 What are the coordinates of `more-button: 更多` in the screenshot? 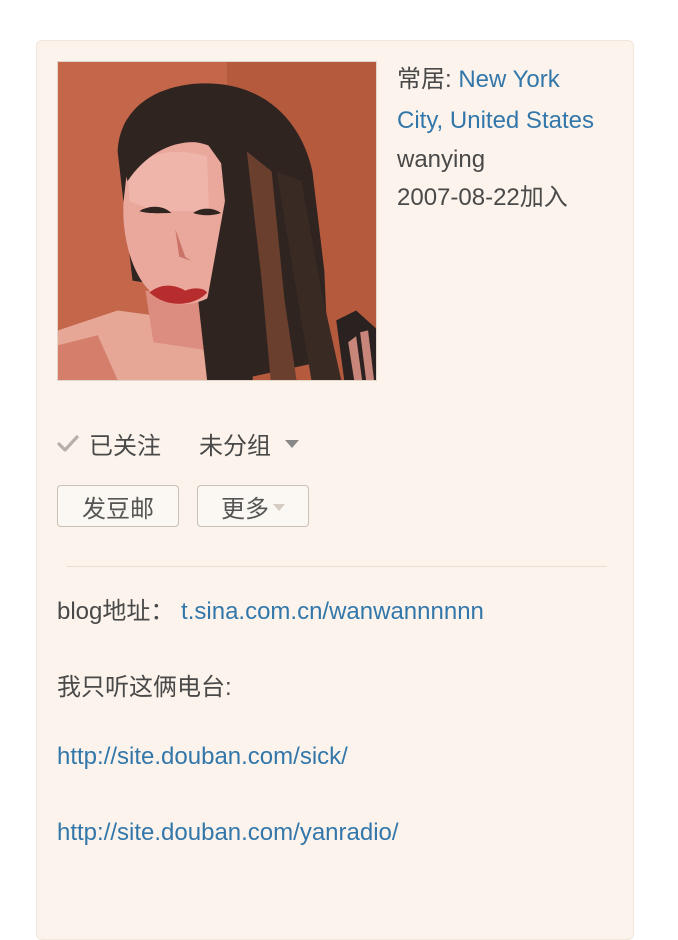 It's located at (253, 506).